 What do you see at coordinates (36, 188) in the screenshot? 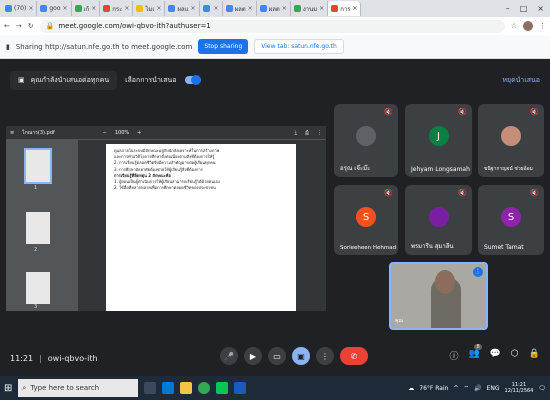
I see `page-number: 1` at bounding box center [36, 188].